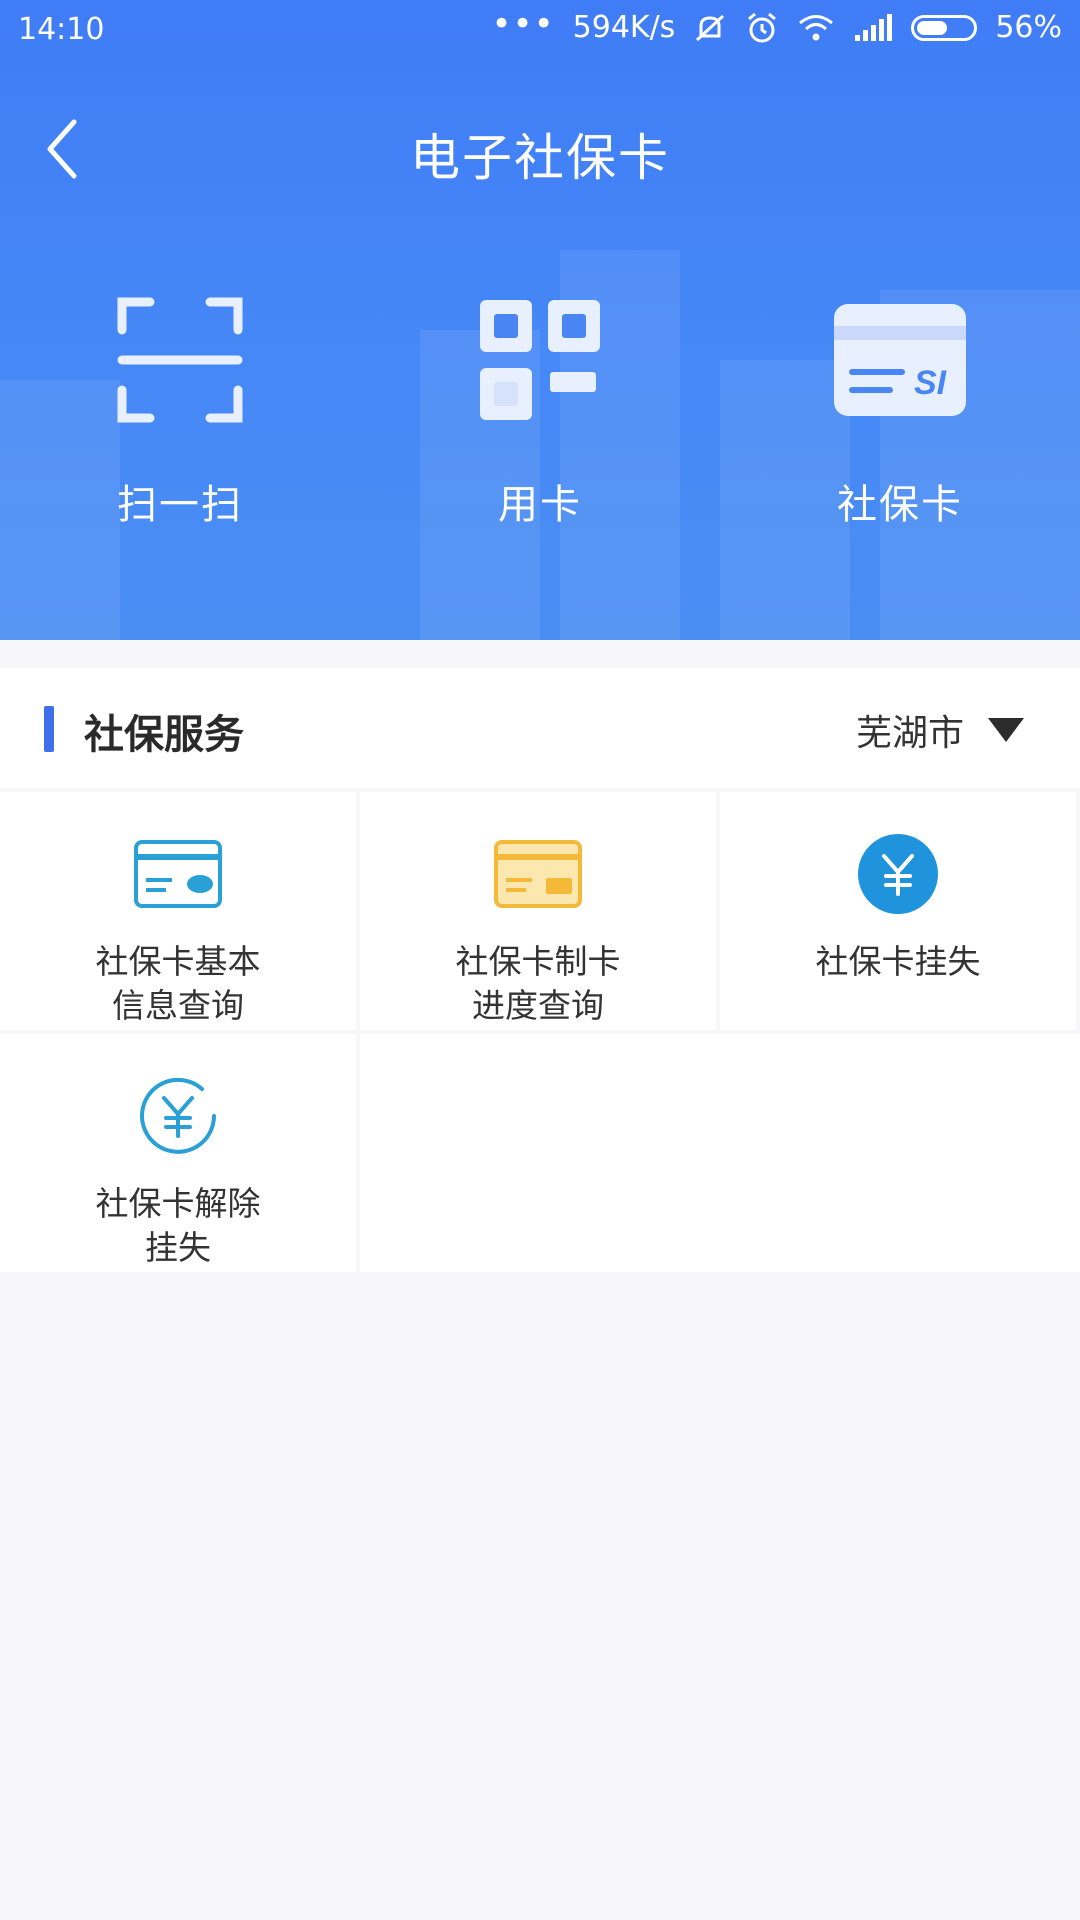 Image resolution: width=1080 pixels, height=1920 pixels. I want to click on service-card-cancel-loss: 社保卡解除 挂失, so click(178, 1153).